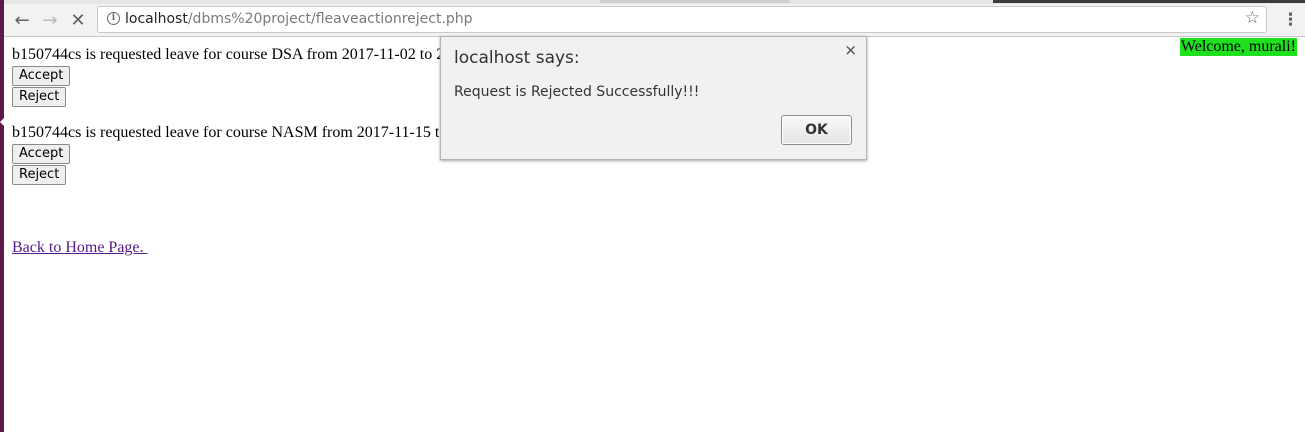  Describe the element at coordinates (330, 19) in the screenshot. I see `url-path: /dbms%20project/fleaveactionreject.php` at that location.